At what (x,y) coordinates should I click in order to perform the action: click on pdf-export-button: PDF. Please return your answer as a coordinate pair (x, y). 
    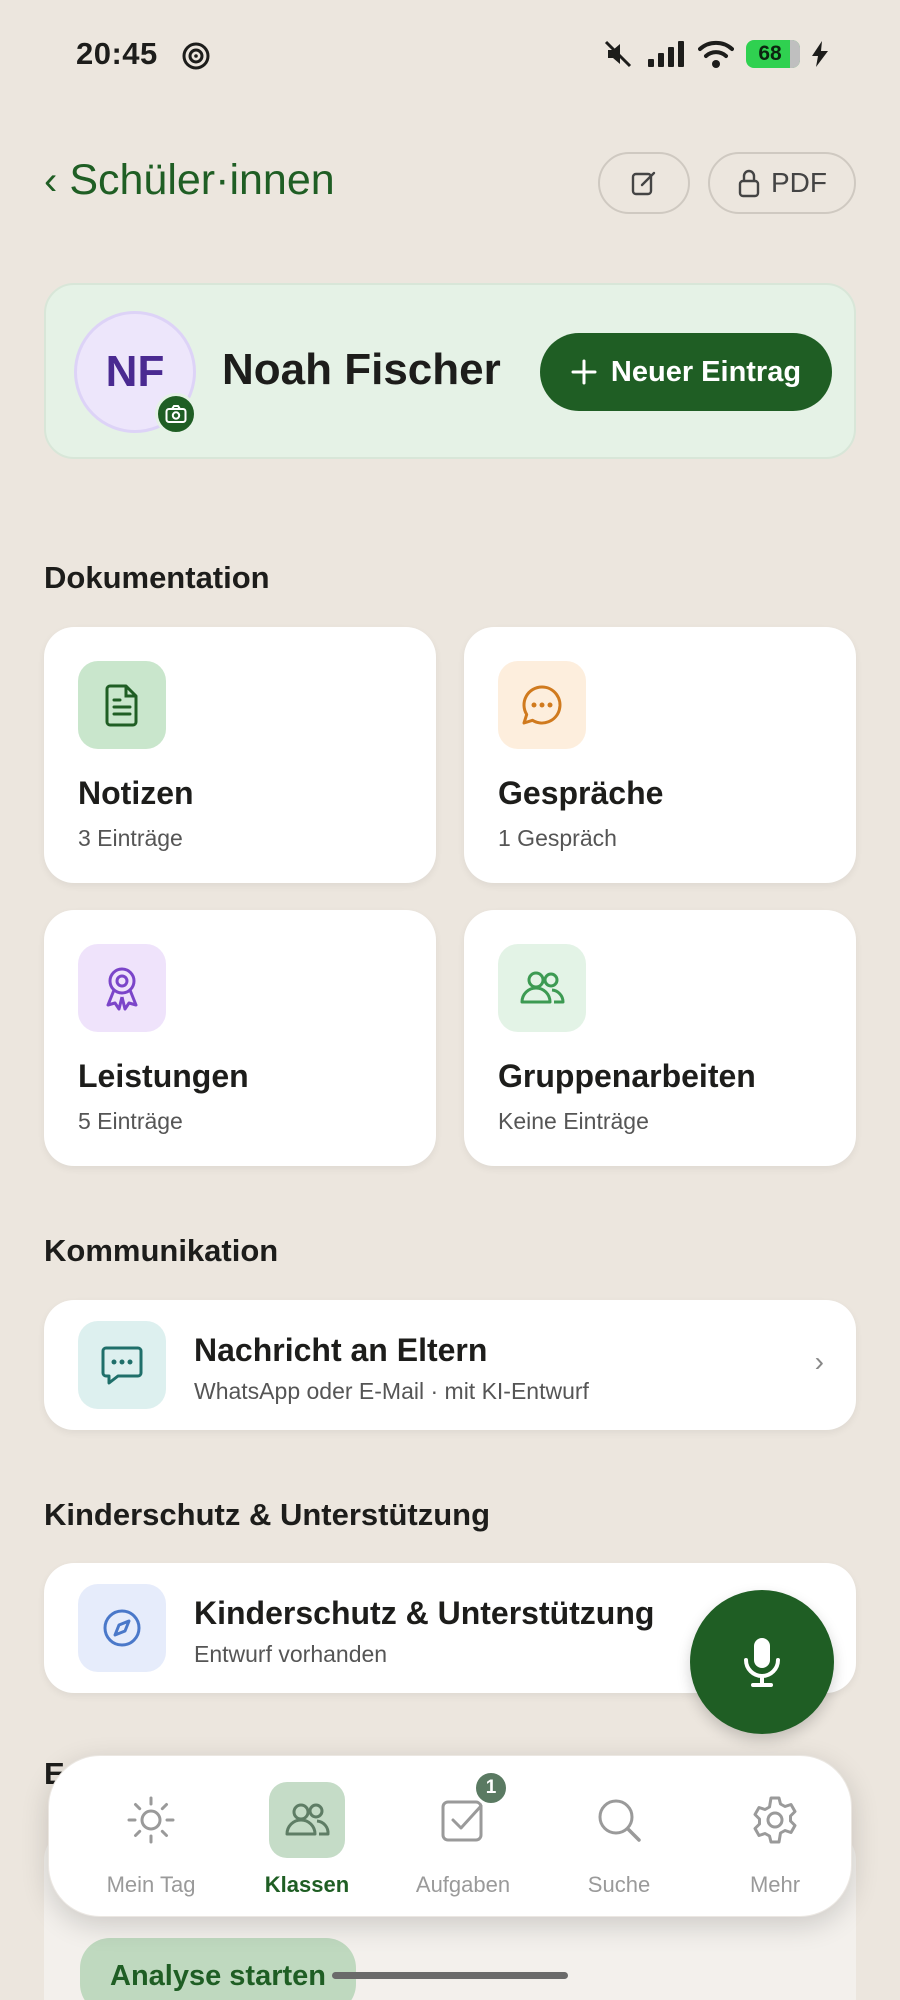
    Looking at the image, I should click on (782, 183).